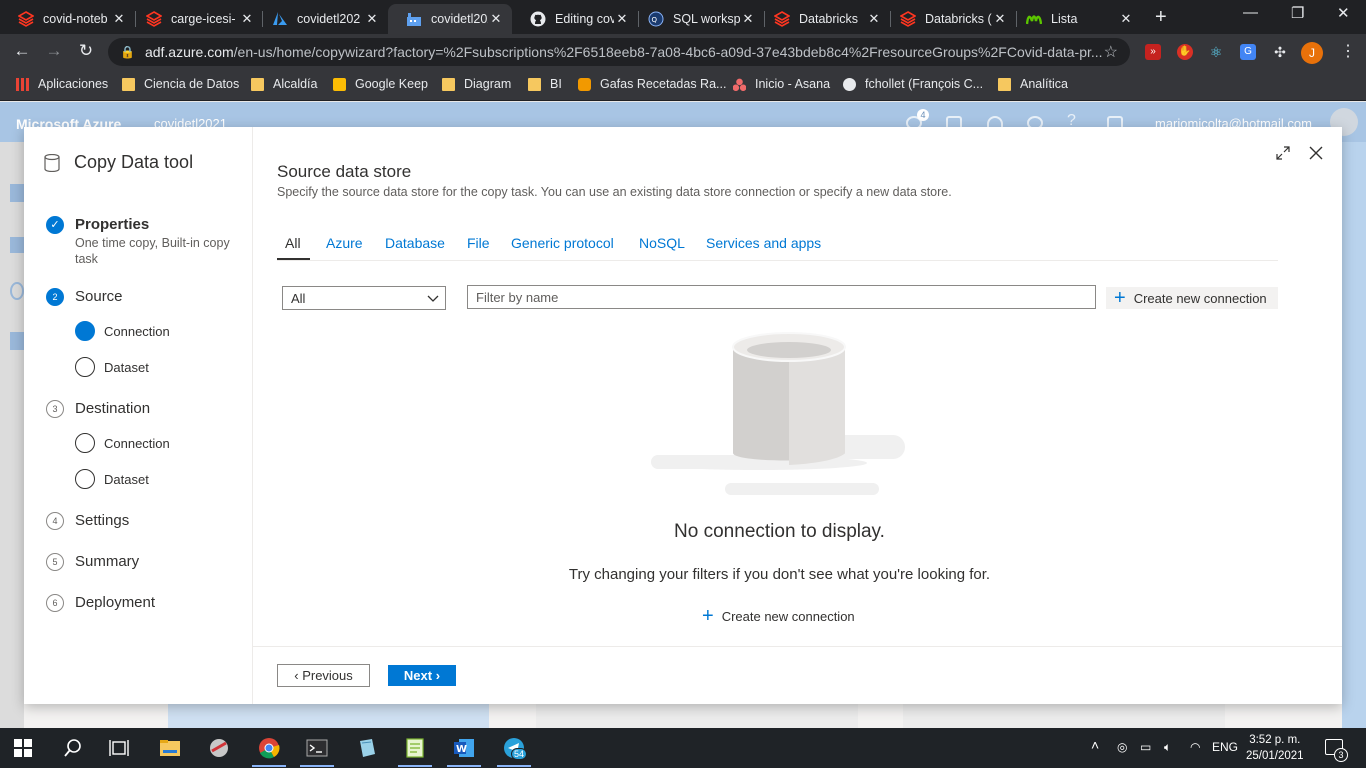 The image size is (1366, 768). Describe the element at coordinates (122, 443) in the screenshot. I see `substep-destination-connection: Connection` at that location.